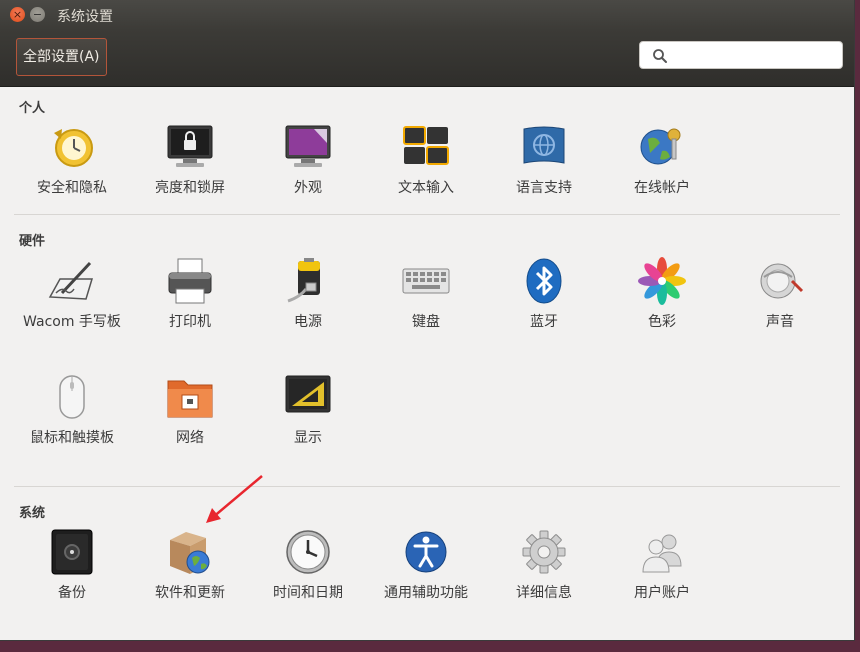  I want to click on item-color: 色彩, so click(662, 295).